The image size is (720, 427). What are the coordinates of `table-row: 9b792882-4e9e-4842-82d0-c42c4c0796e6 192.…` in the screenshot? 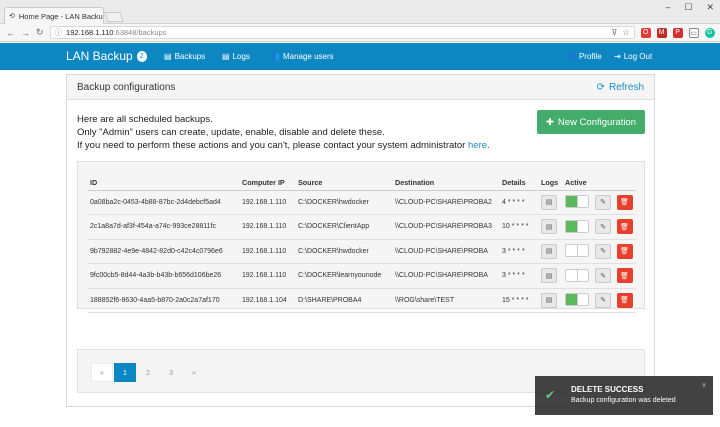 It's located at (362, 251).